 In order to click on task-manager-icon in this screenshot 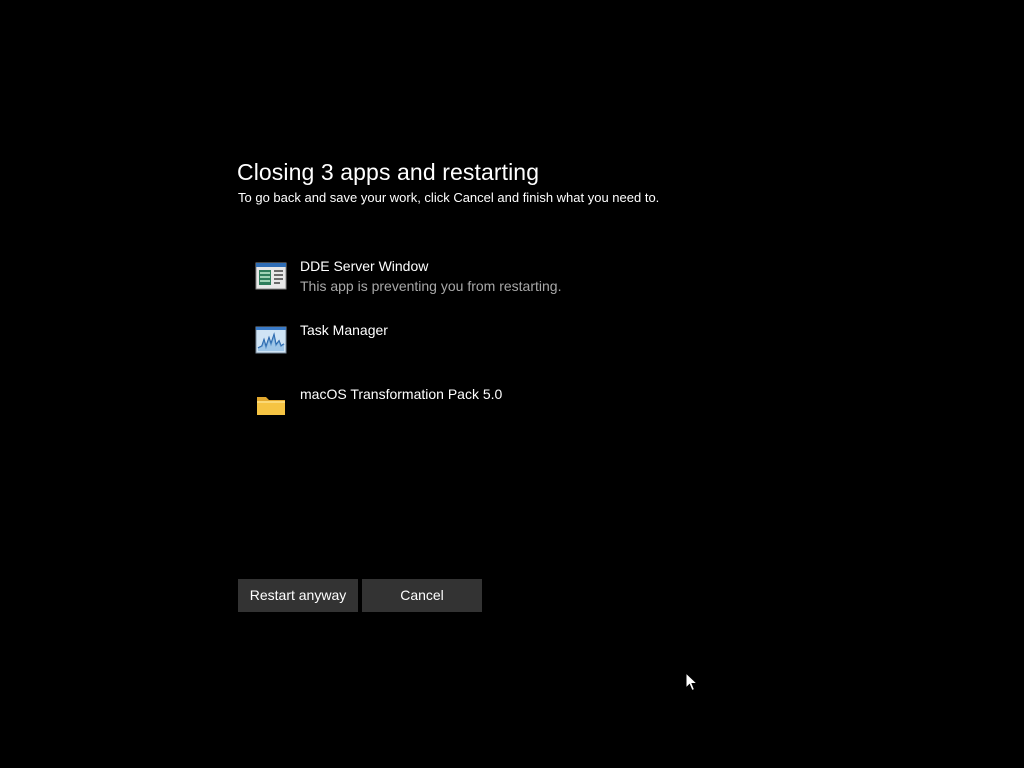, I will do `click(271, 340)`.